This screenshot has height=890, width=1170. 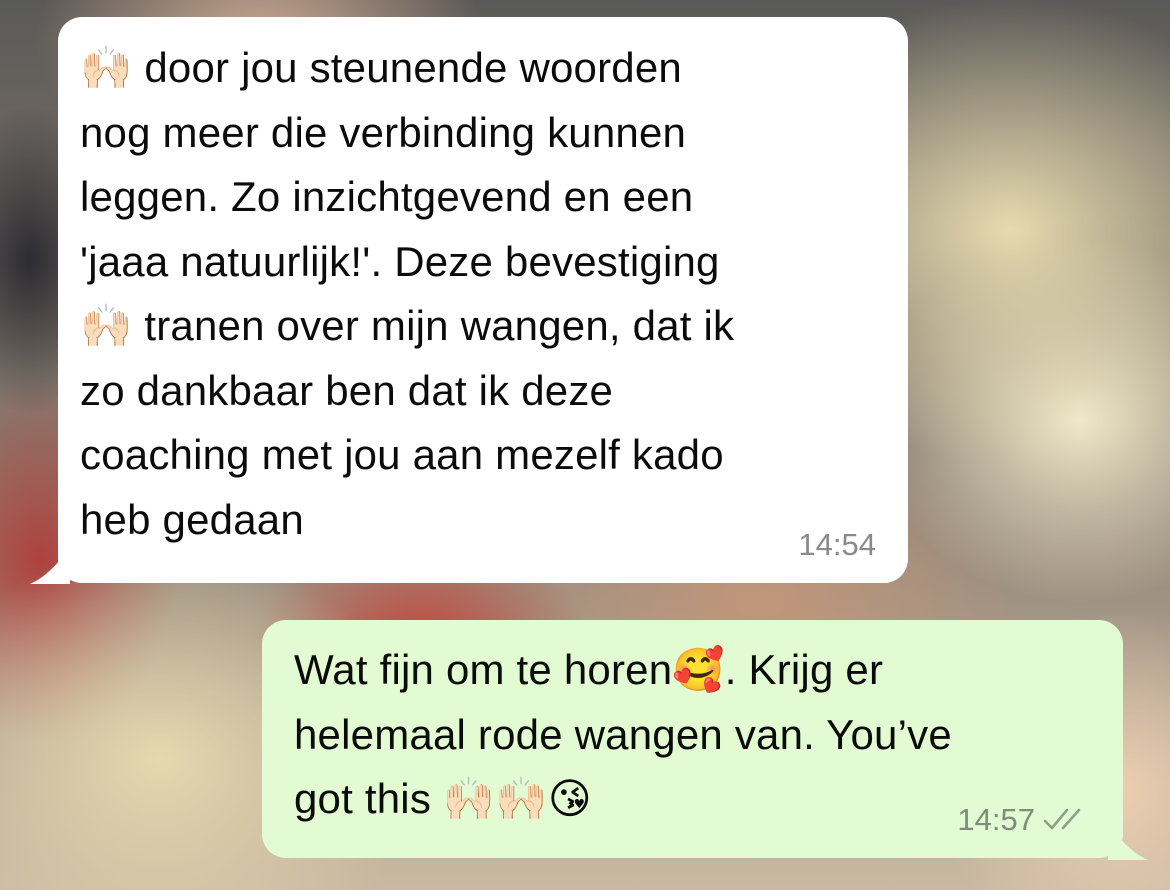 What do you see at coordinates (837, 544) in the screenshot?
I see `incoming-message-time: 14:54` at bounding box center [837, 544].